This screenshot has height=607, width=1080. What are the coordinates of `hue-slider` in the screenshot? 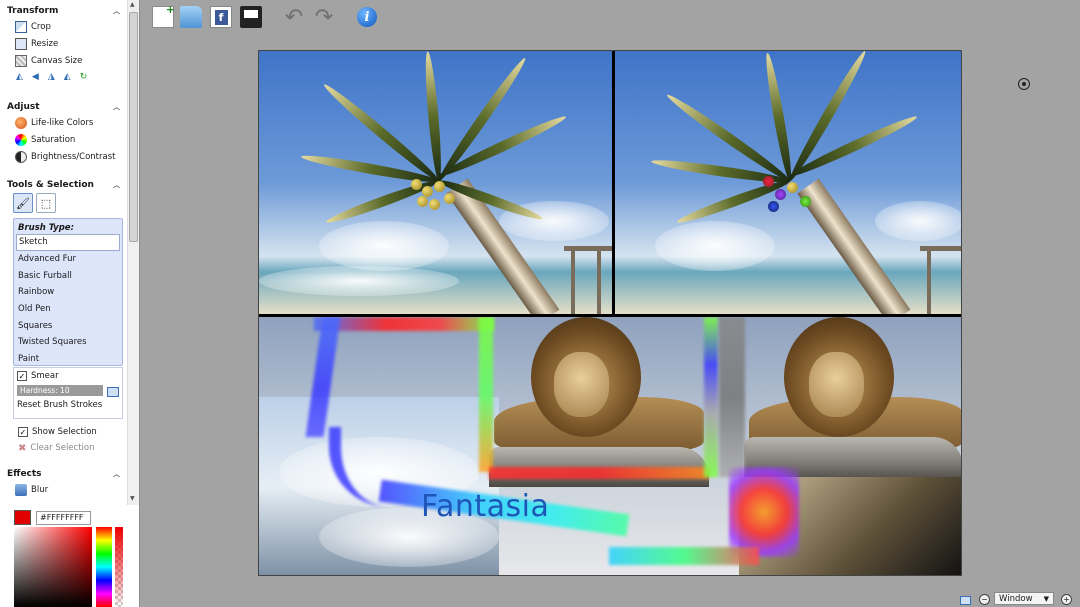 It's located at (104, 567).